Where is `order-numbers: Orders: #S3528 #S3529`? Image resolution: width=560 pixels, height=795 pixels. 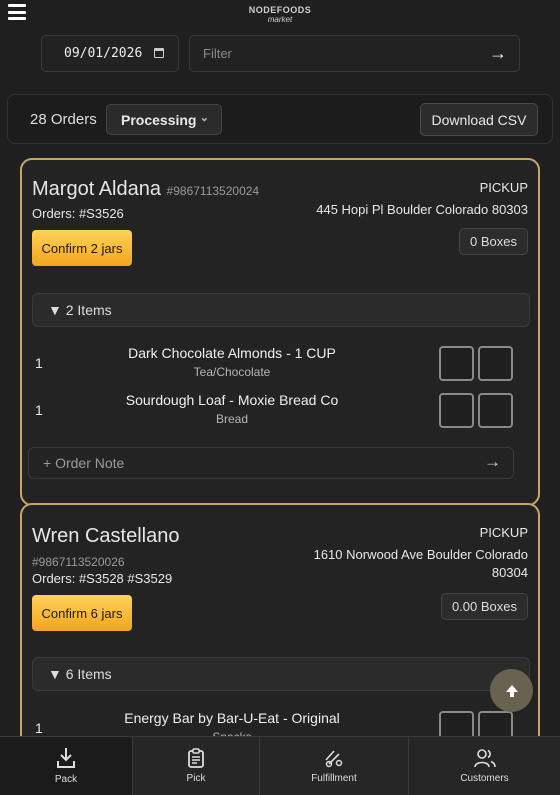 order-numbers: Orders: #S3528 #S3529 is located at coordinates (102, 578).